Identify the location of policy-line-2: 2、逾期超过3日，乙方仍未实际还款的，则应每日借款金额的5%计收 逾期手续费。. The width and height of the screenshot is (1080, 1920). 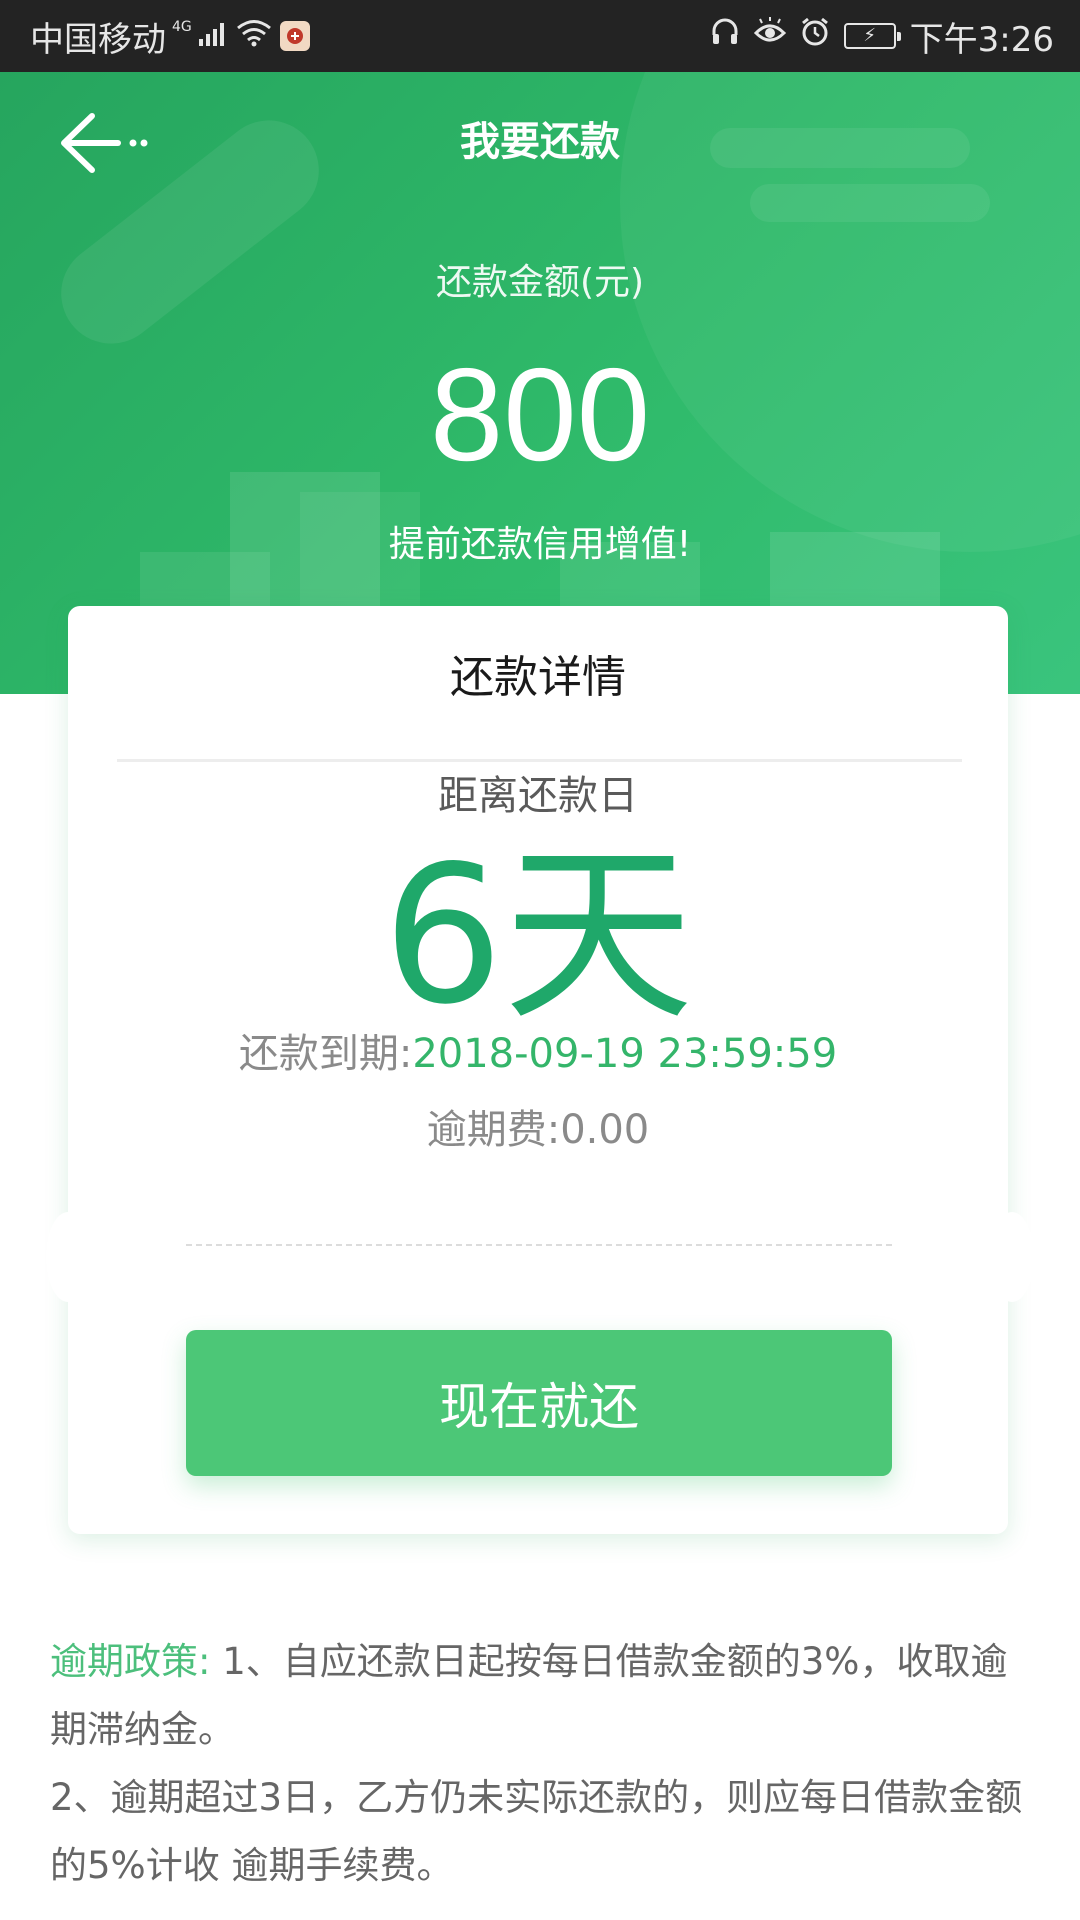
(536, 1831).